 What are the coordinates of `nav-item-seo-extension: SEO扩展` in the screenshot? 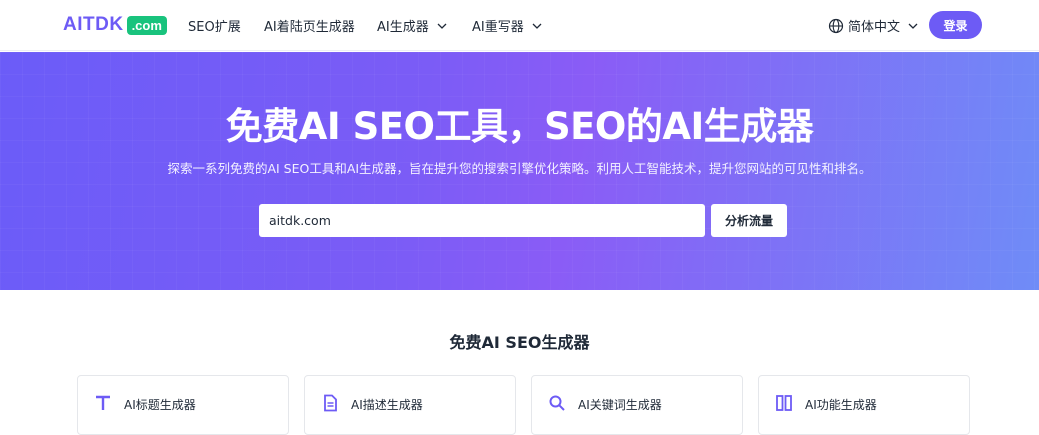 It's located at (214, 25).